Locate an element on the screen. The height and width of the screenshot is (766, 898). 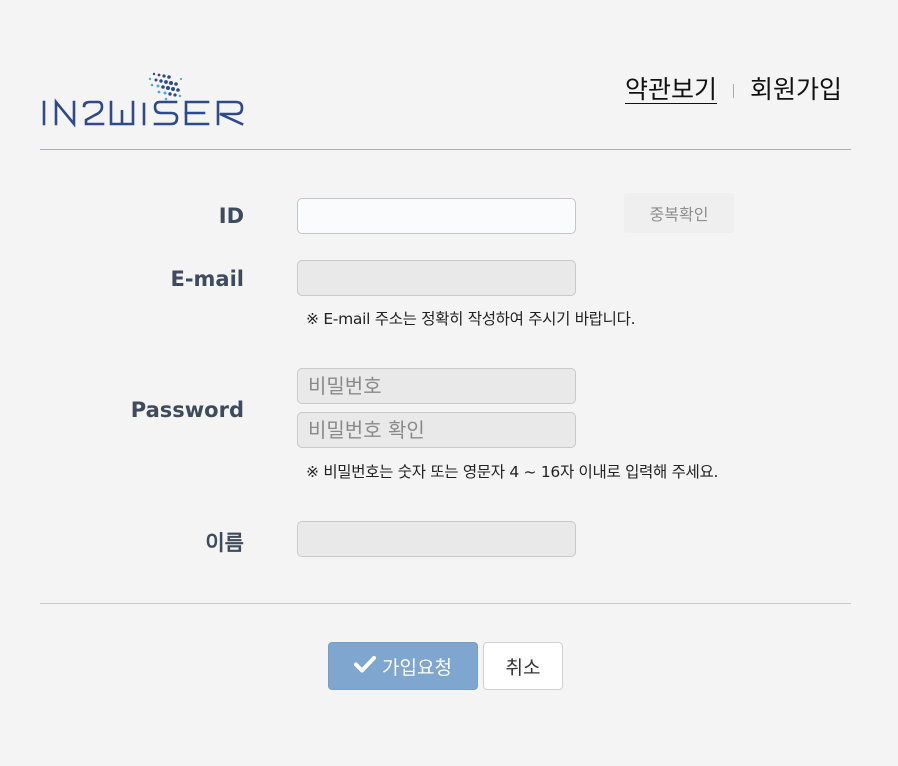
submit-button: 가입요청 is located at coordinates (403, 666).